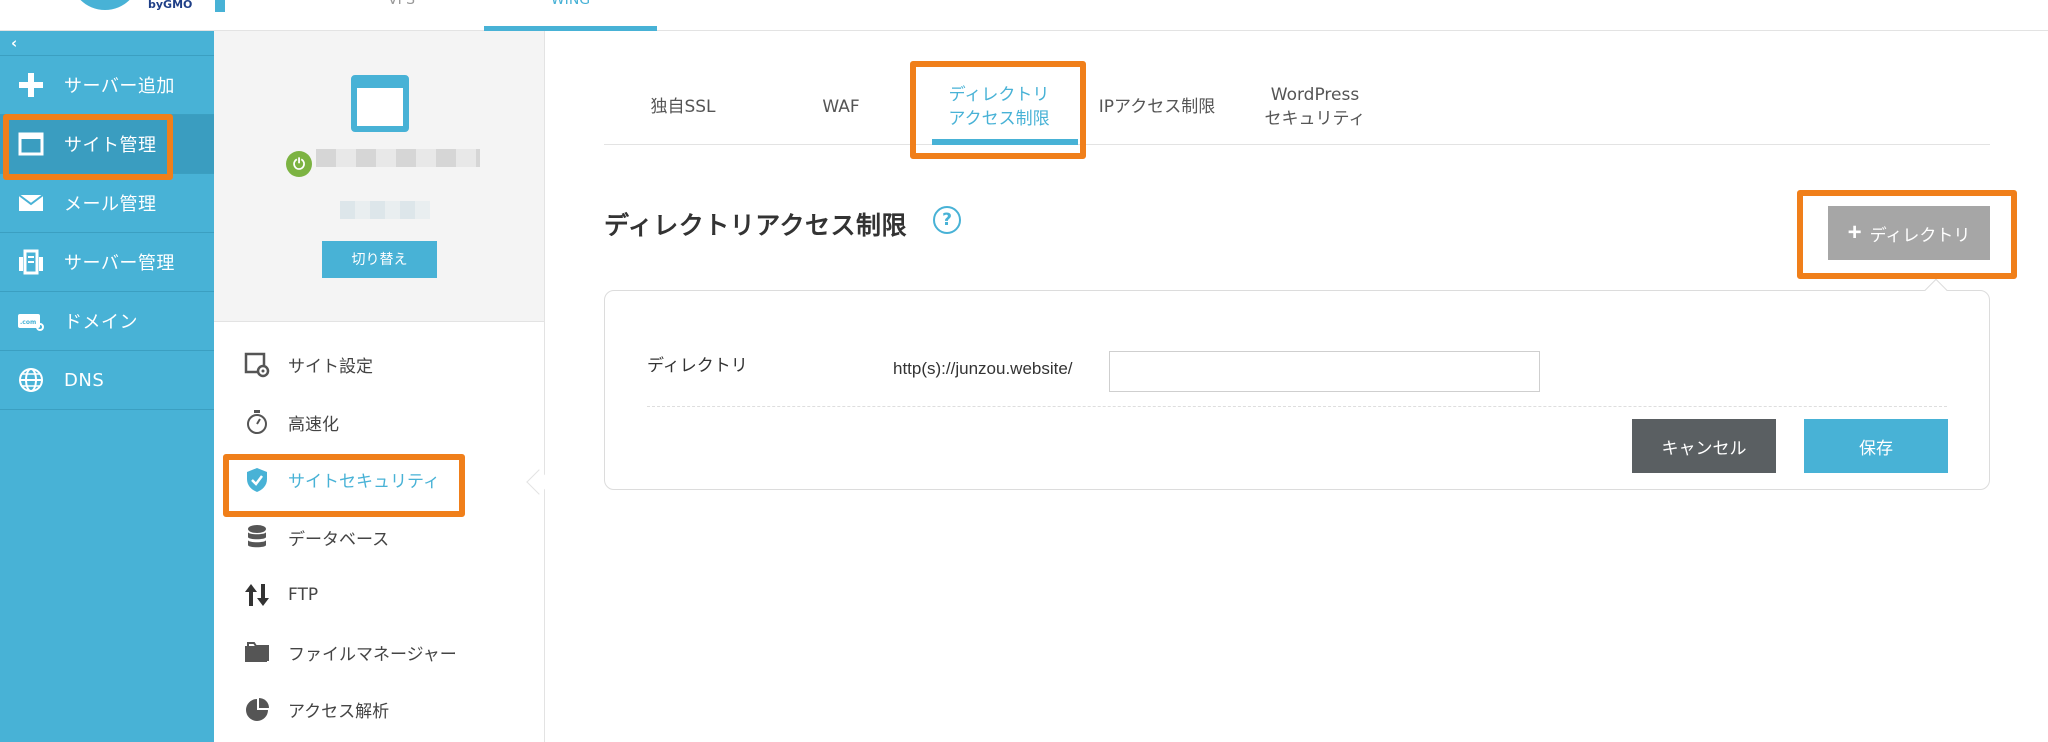  What do you see at coordinates (1909, 233) in the screenshot?
I see `add-directory-button: + ディレクトリ` at bounding box center [1909, 233].